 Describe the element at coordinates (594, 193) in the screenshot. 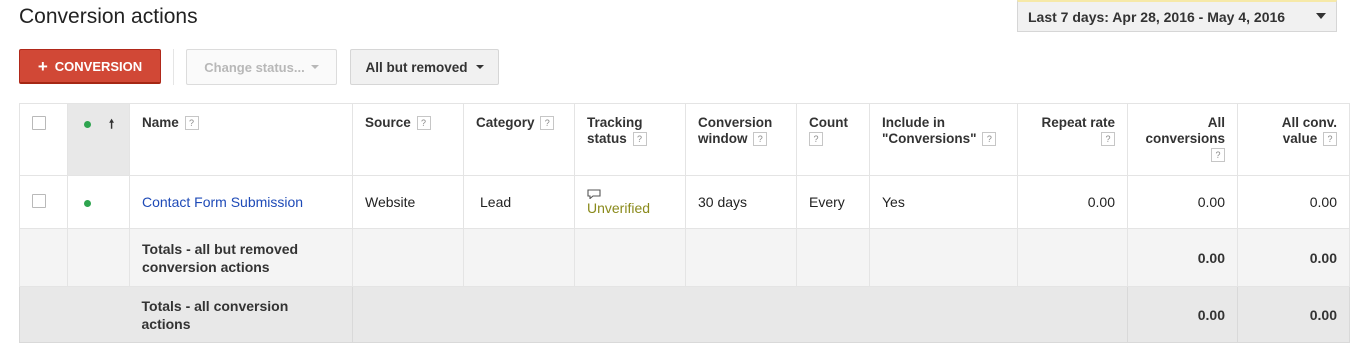

I see `comment-icon` at that location.